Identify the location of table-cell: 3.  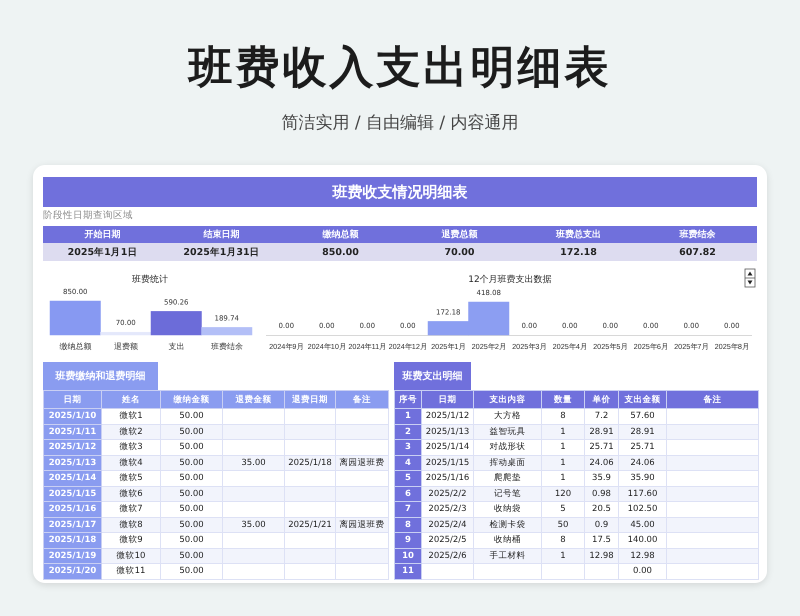
(408, 447).